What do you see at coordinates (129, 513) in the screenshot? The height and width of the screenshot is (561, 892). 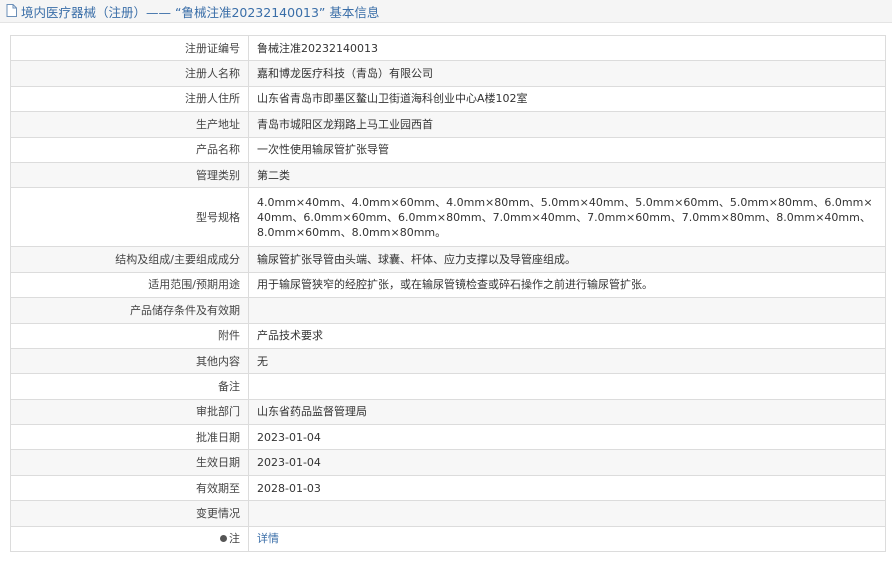 I see `row-label: 变更情况` at bounding box center [129, 513].